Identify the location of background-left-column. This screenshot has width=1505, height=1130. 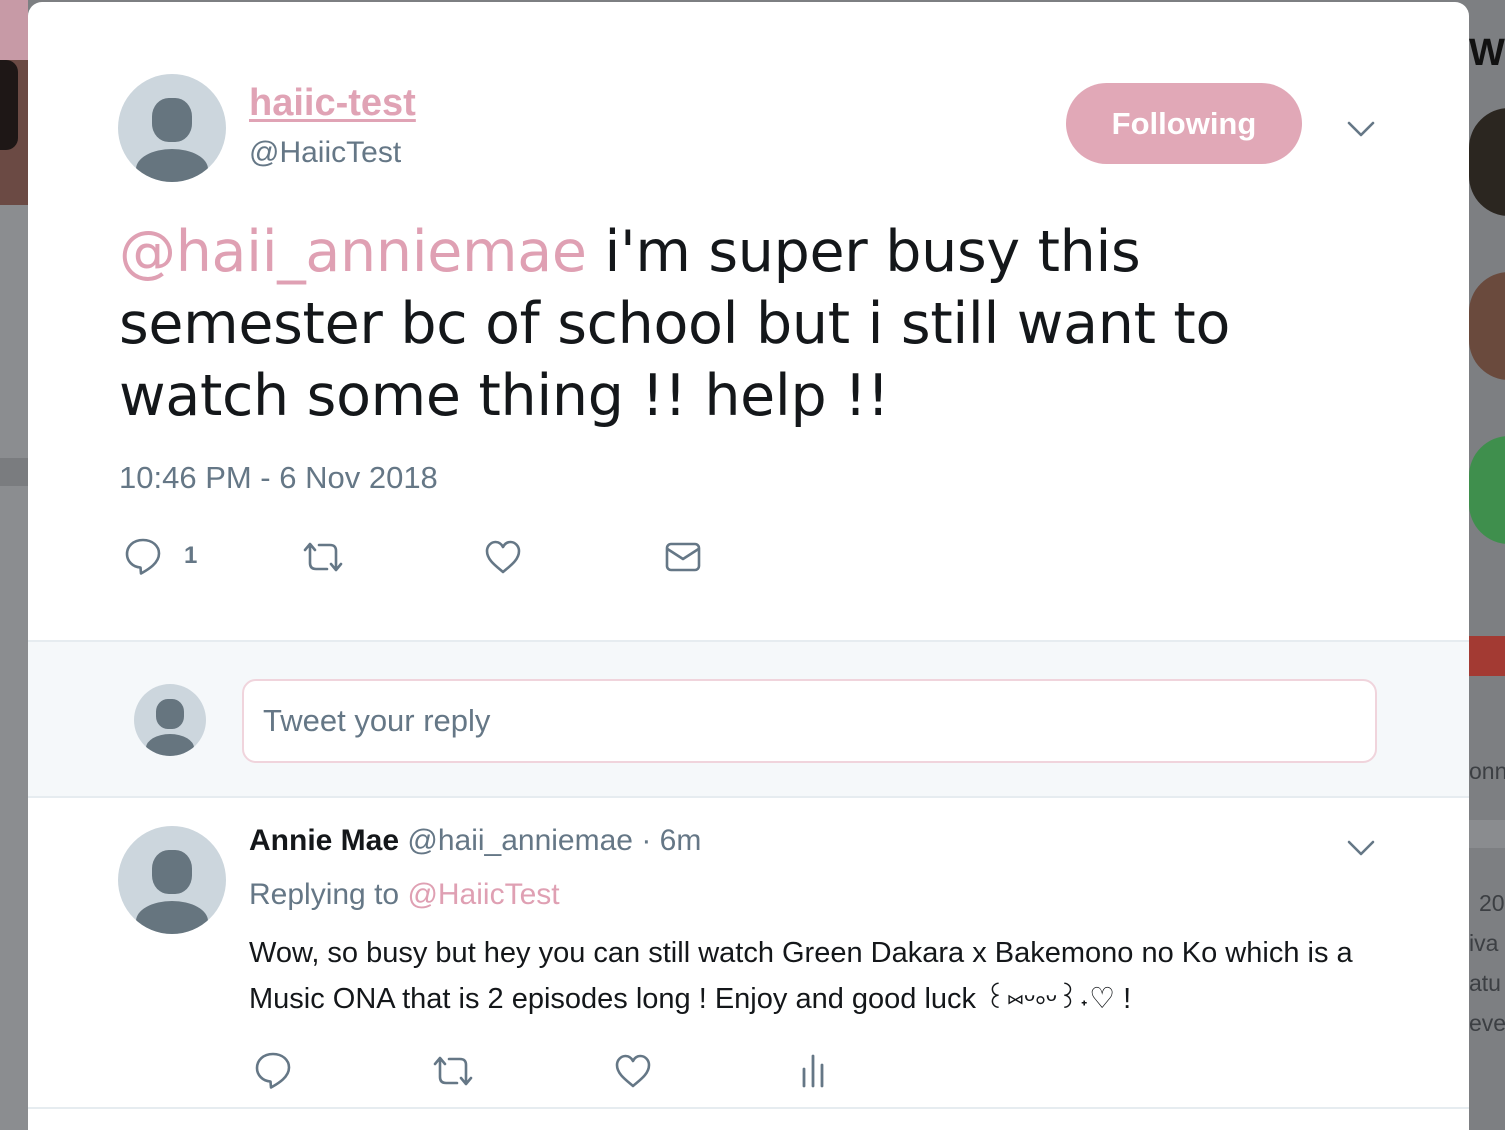
(14, 565).